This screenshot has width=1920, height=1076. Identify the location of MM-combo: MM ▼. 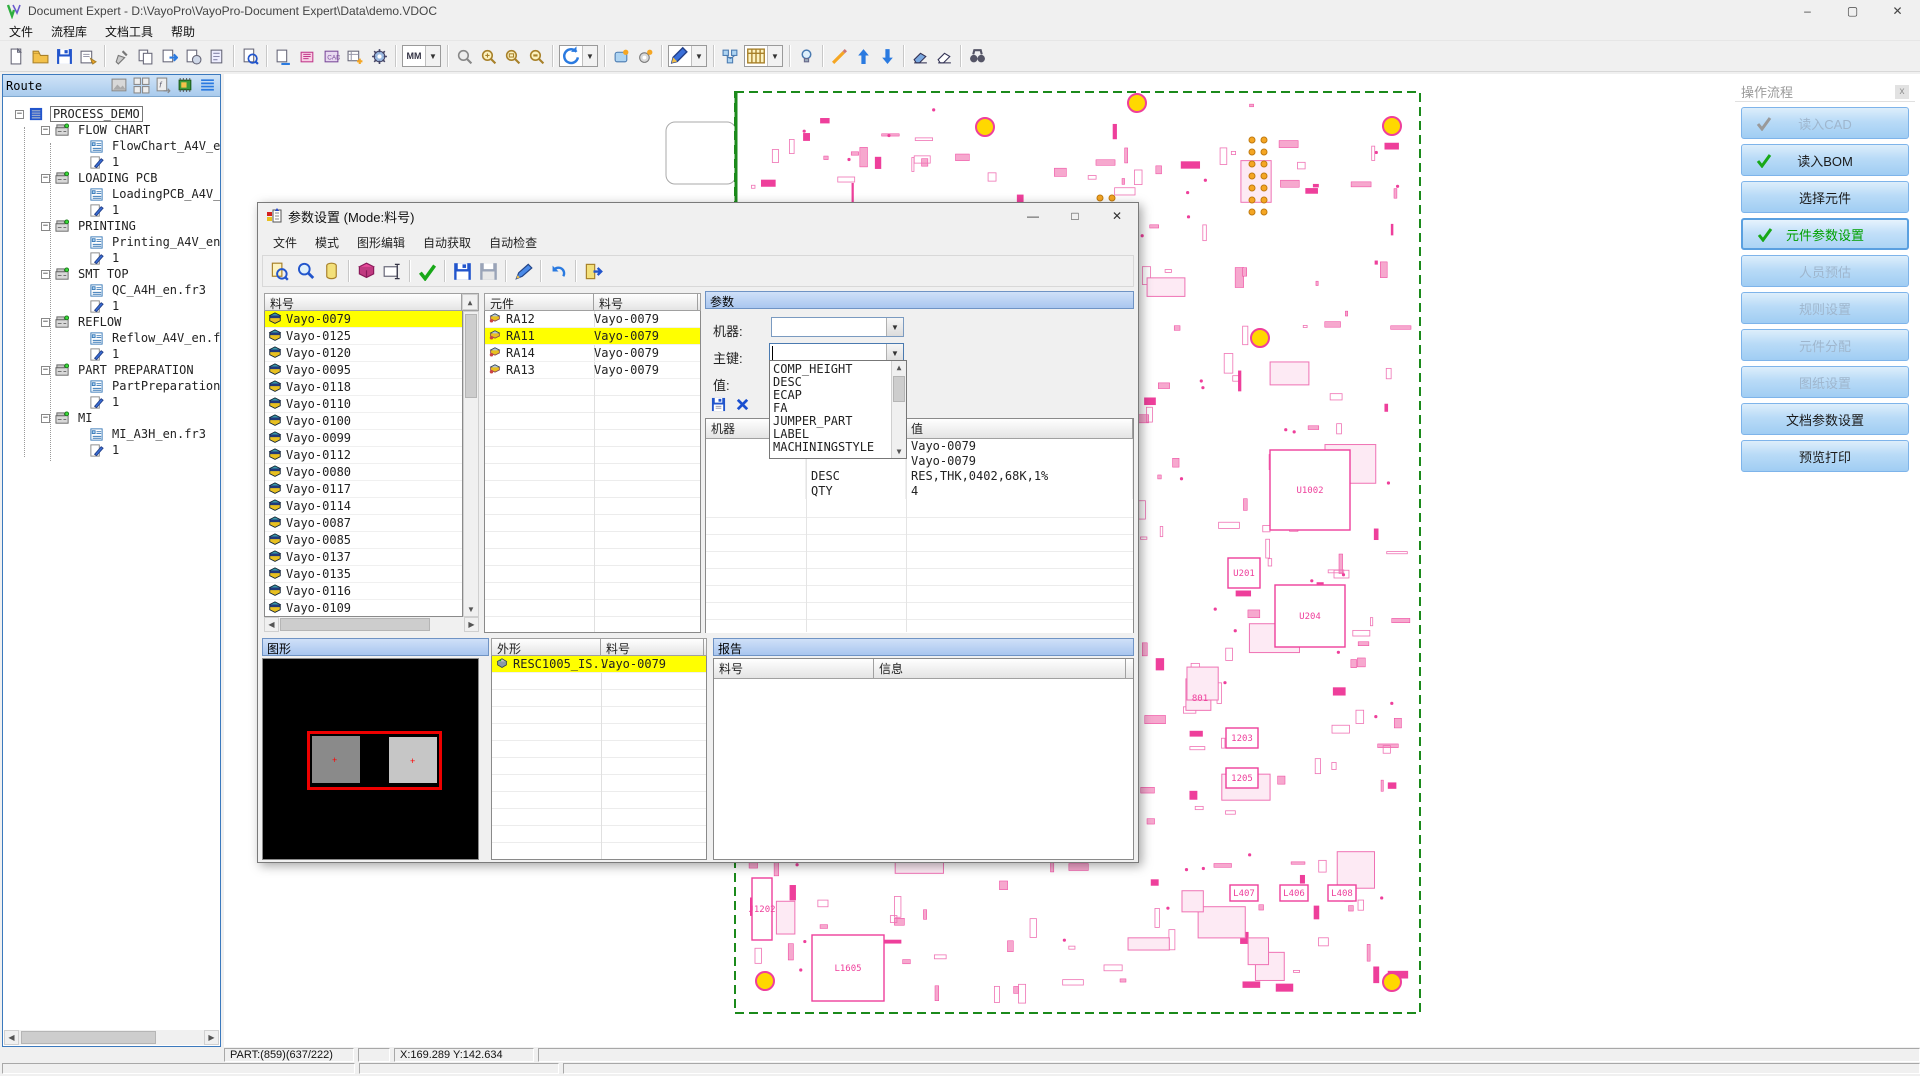
(421, 56).